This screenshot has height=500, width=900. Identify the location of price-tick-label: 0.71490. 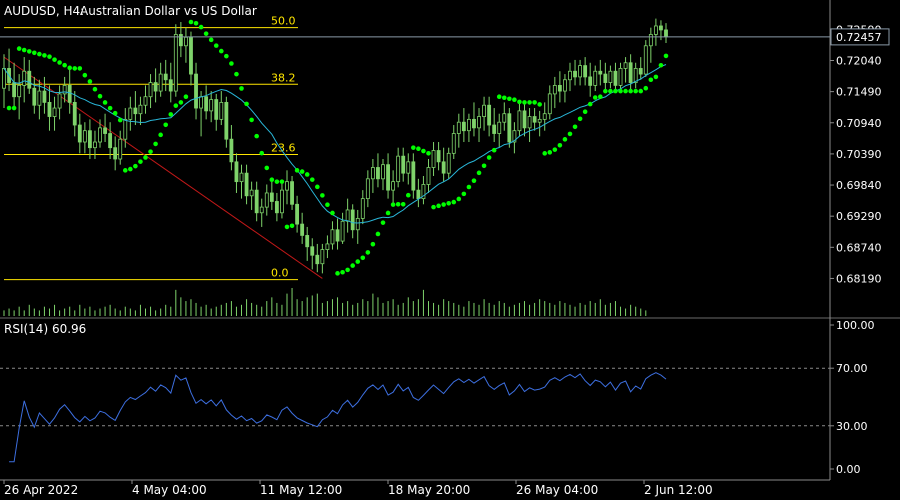
(859, 92).